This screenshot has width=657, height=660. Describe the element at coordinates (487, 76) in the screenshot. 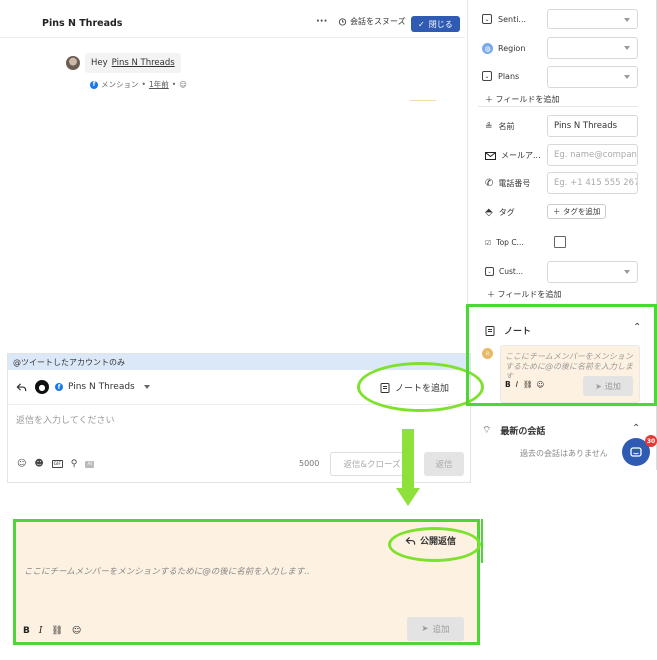

I see `plans-icon: ⌄` at that location.